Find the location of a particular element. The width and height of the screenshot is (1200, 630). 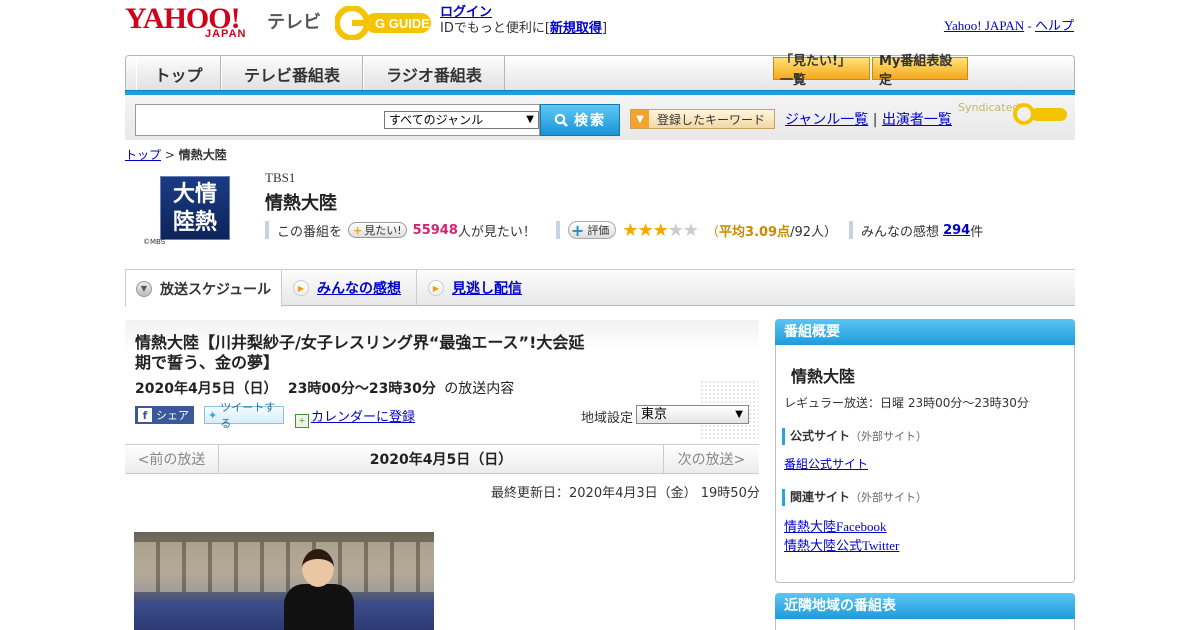

related-site-heading: 関連サイト（外部サイト） is located at coordinates (854, 497).